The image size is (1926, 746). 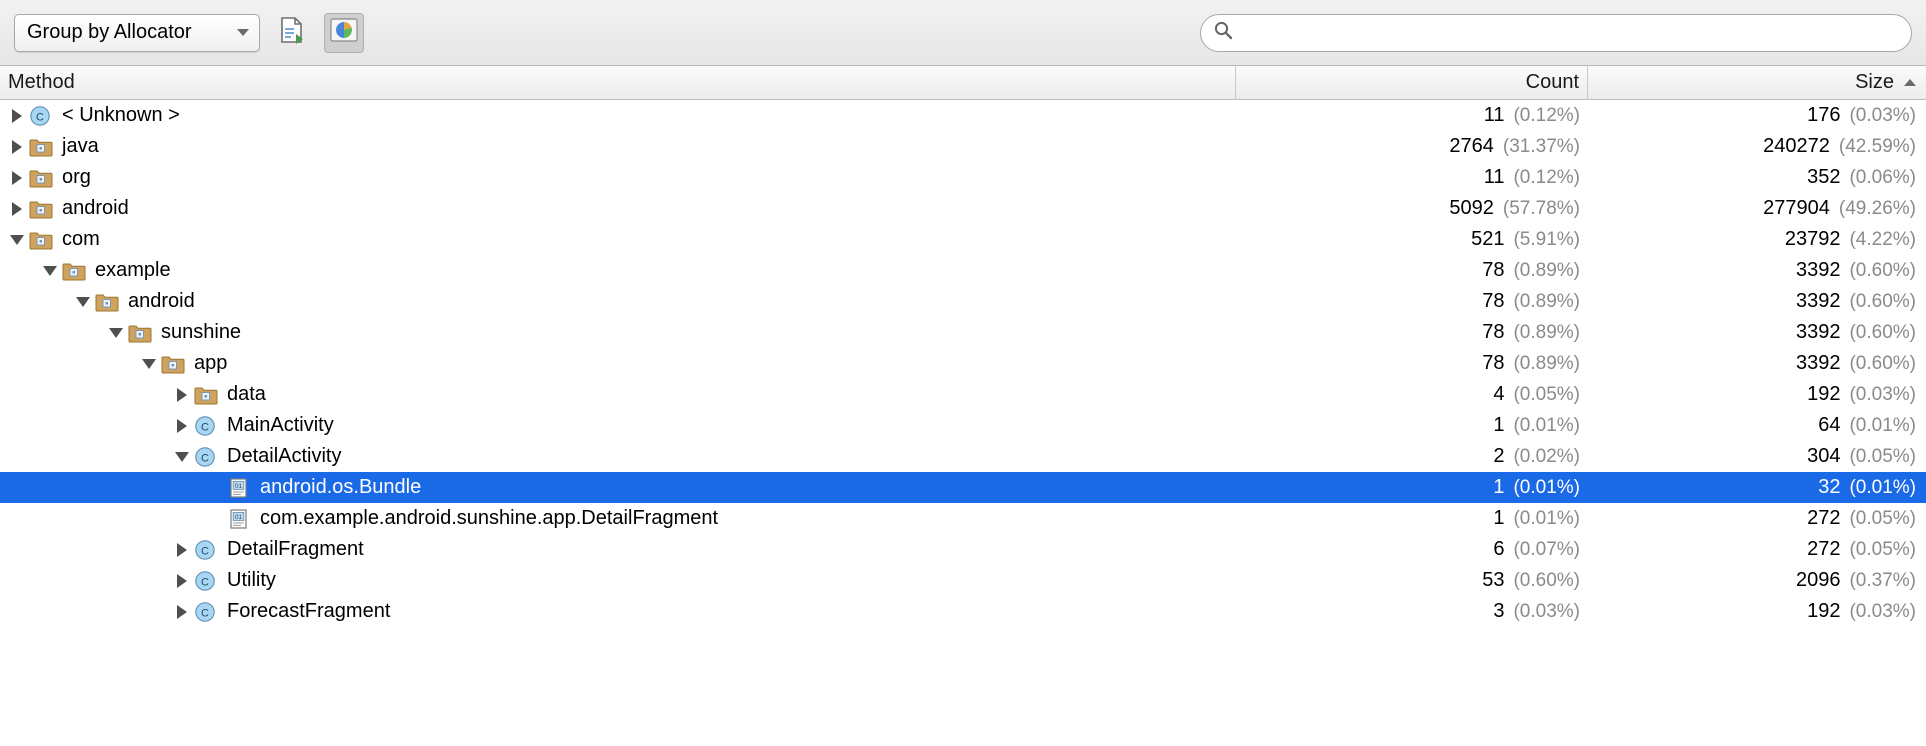 What do you see at coordinates (1494, 115) in the screenshot?
I see `count-value: 11` at bounding box center [1494, 115].